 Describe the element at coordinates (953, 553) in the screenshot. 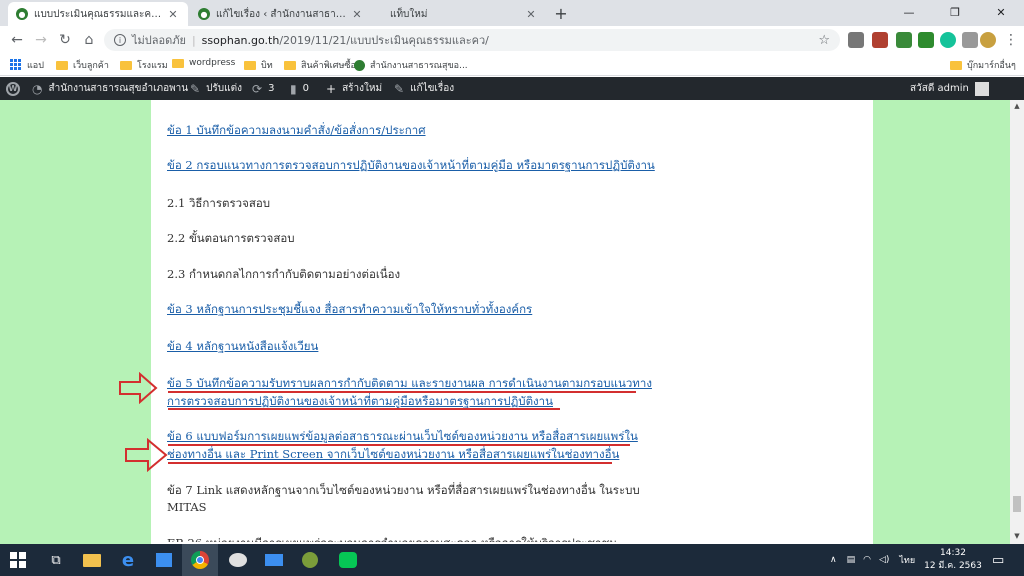

I see `clock-time: 14:32` at that location.